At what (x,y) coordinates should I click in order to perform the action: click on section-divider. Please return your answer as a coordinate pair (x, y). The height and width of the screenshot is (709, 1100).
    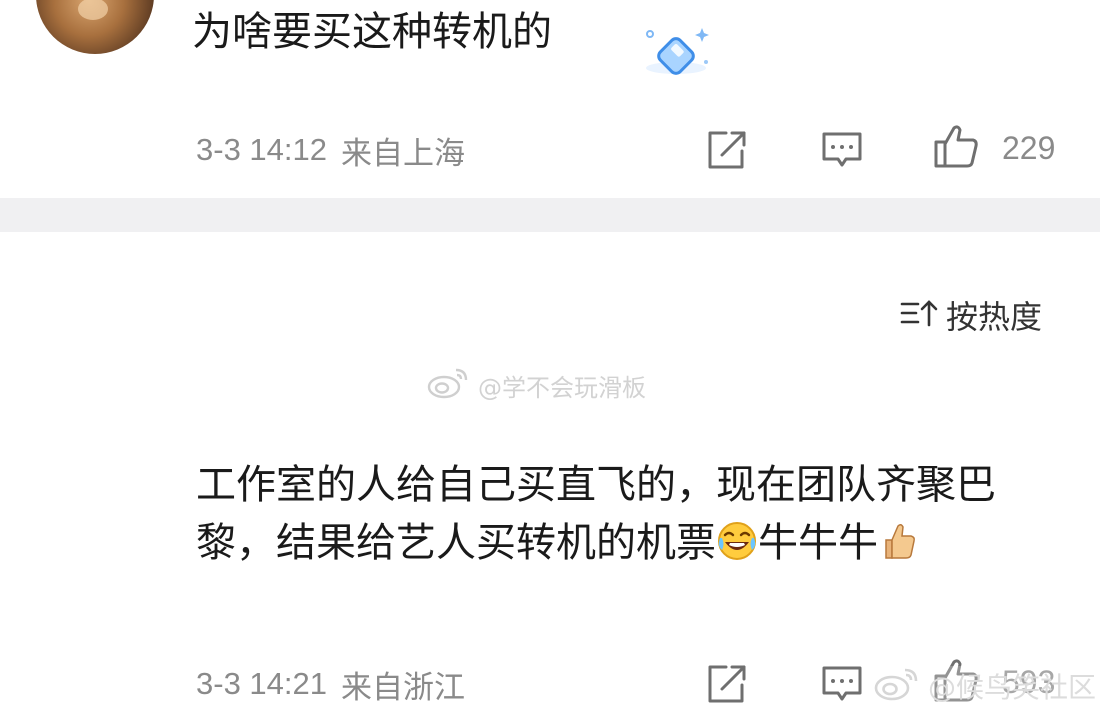
    Looking at the image, I should click on (550, 215).